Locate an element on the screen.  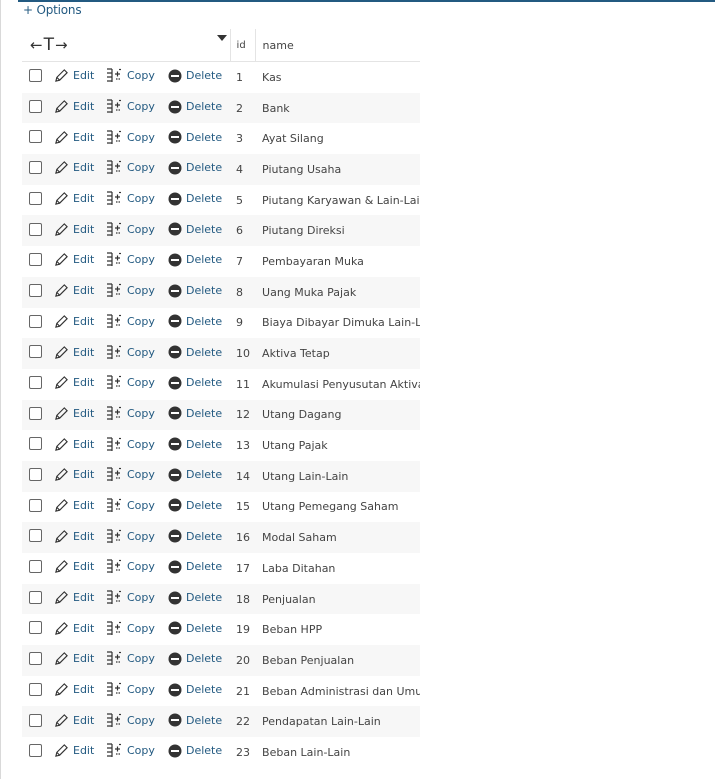
options-link: + Options is located at coordinates (52, 10).